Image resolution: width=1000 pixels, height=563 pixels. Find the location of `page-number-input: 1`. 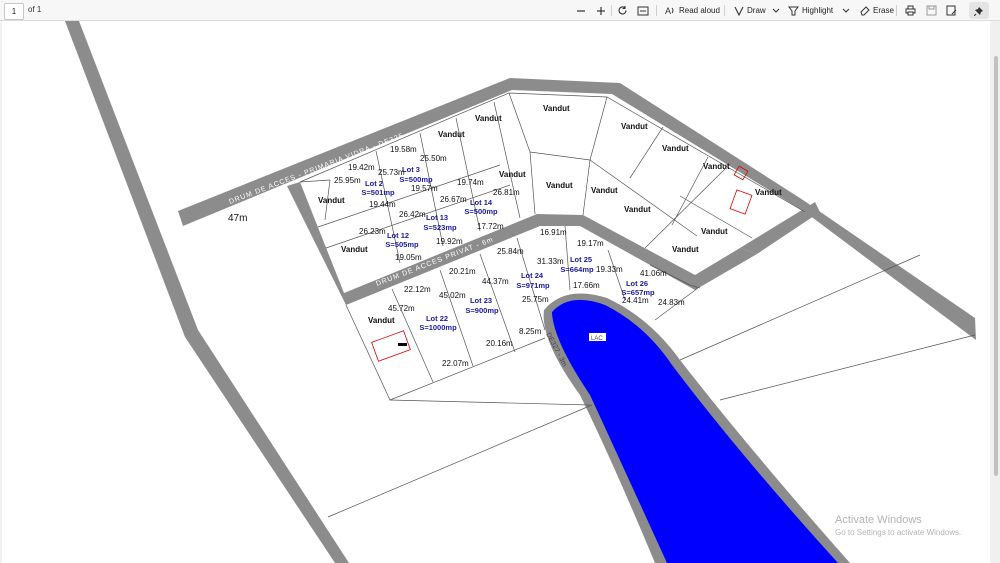

page-number-input: 1 is located at coordinates (14, 11).